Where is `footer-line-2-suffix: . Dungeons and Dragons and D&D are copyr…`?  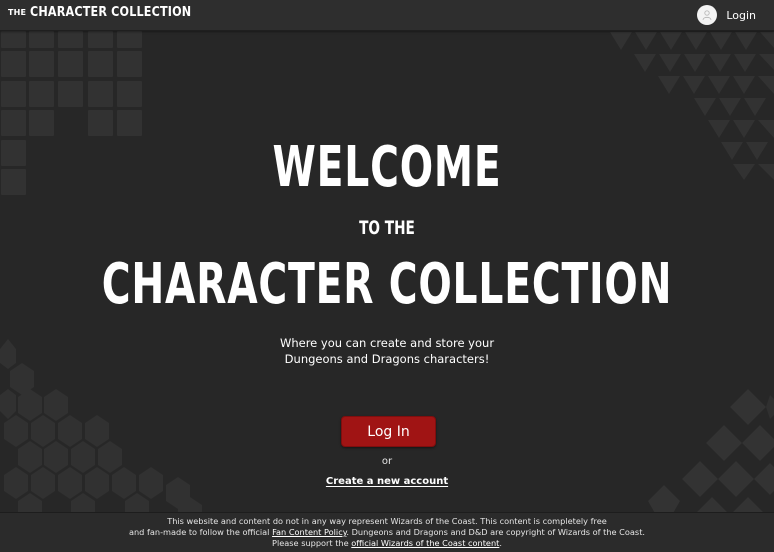 footer-line-2-suffix: . Dungeons and Dragons and D&D are copyr… is located at coordinates (496, 532).